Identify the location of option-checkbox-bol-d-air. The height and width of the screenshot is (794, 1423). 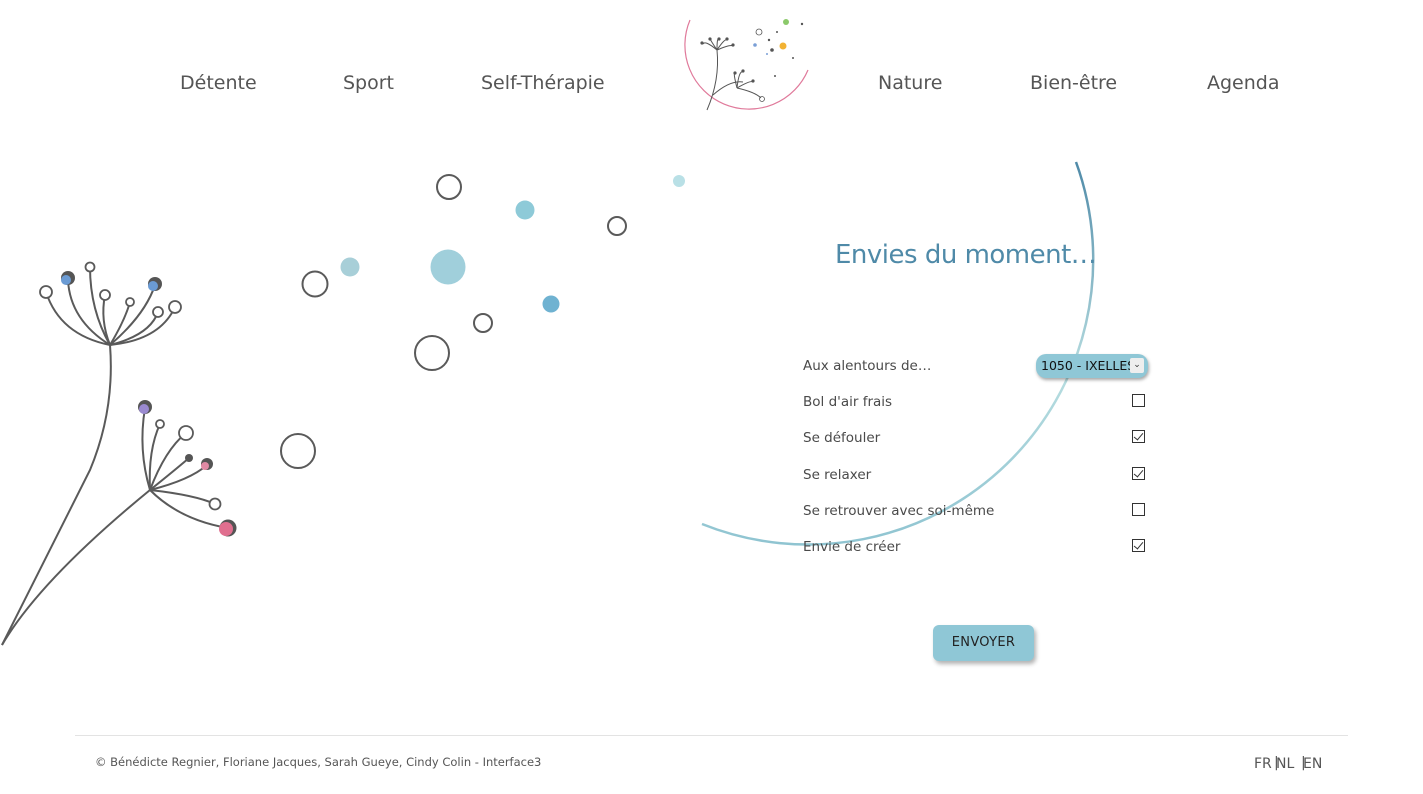
(1138, 400).